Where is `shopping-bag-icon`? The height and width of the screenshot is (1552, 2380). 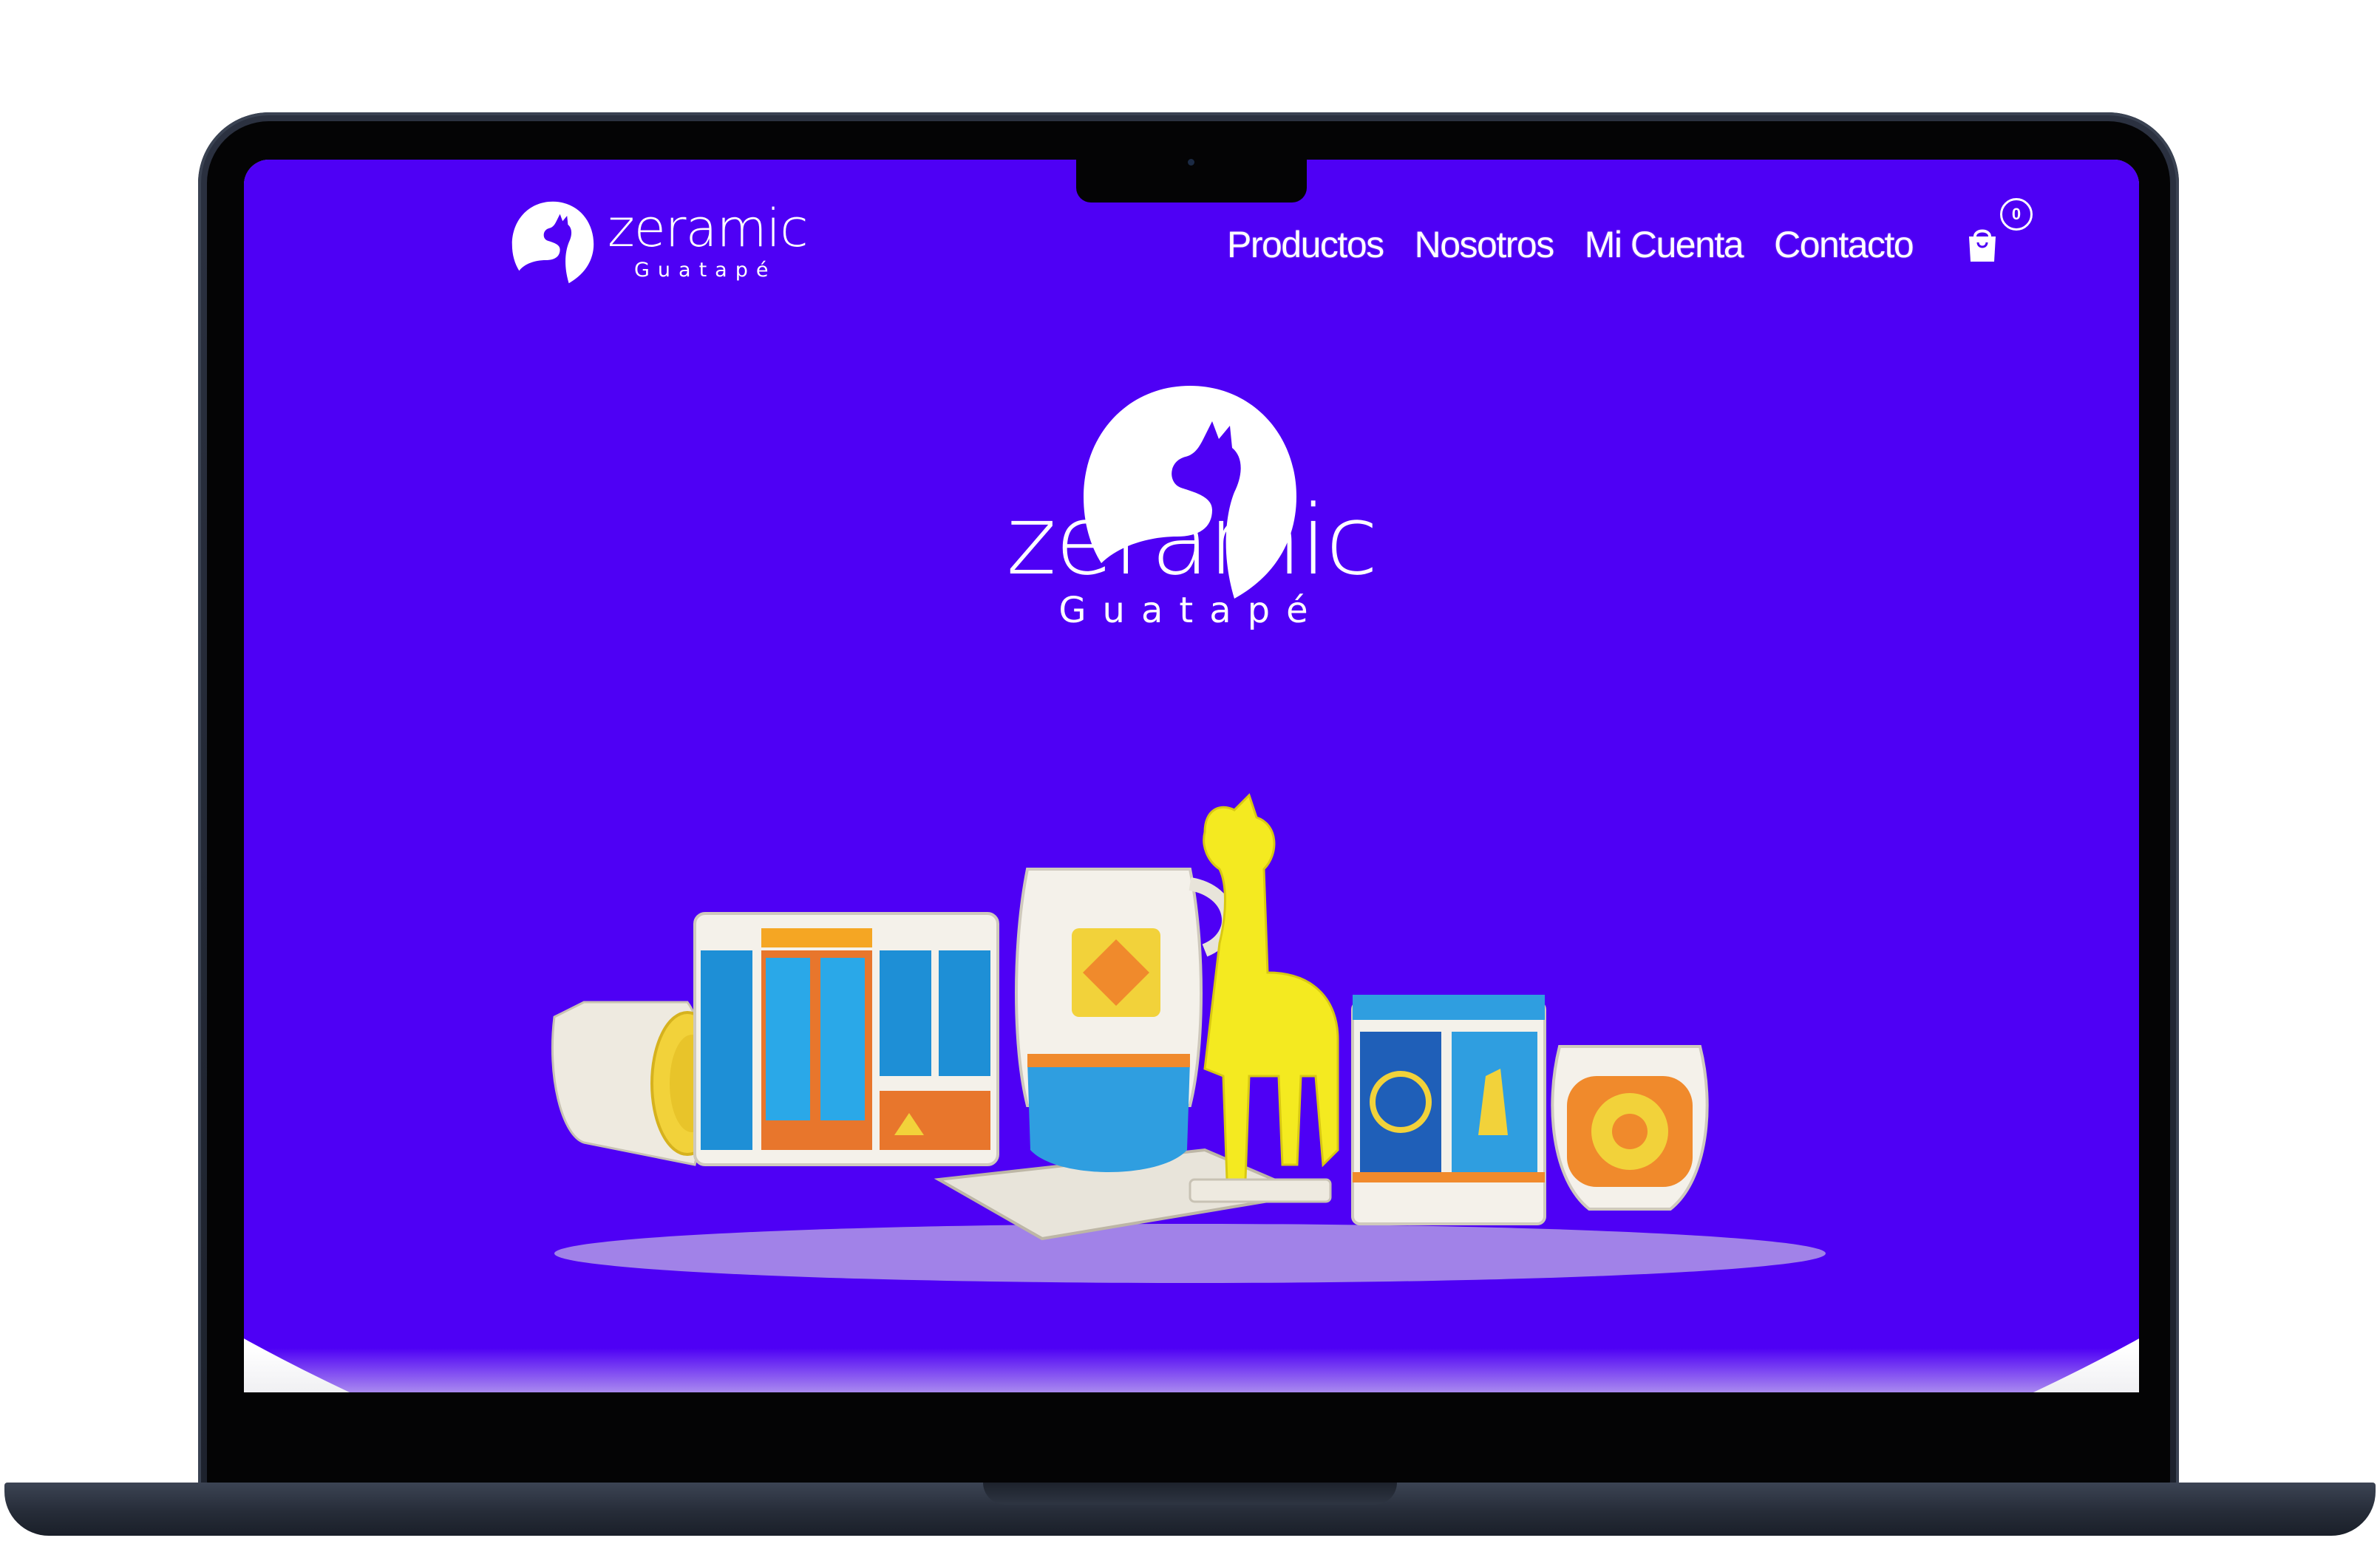 shopping-bag-icon is located at coordinates (1982, 245).